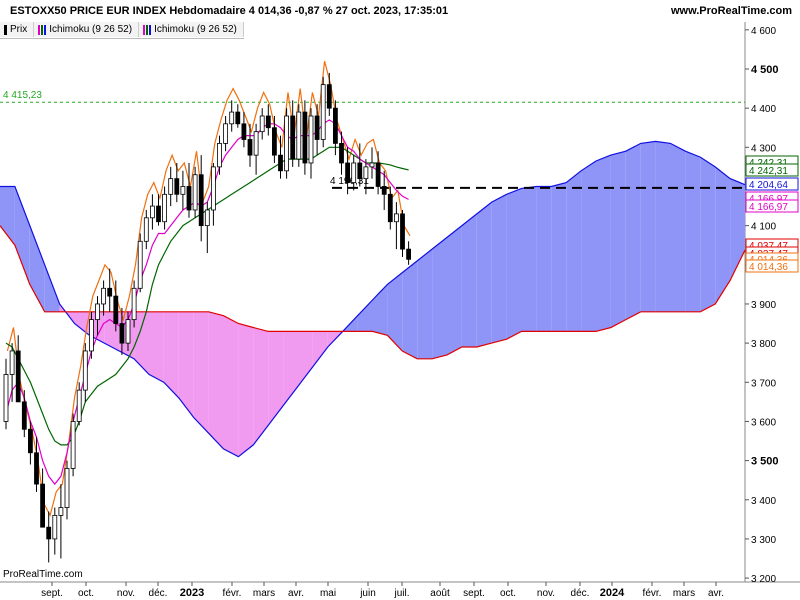 The height and width of the screenshot is (600, 800). Describe the element at coordinates (328, 593) in the screenshot. I see `x-tick-label: mai` at that location.